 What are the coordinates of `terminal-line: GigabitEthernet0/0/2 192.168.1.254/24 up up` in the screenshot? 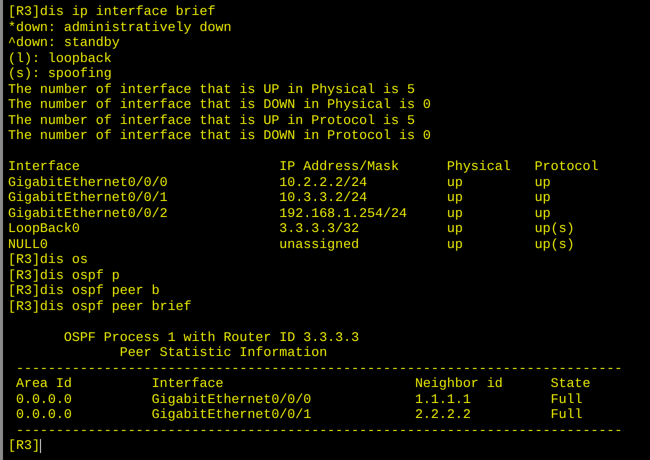 It's located at (279, 213).